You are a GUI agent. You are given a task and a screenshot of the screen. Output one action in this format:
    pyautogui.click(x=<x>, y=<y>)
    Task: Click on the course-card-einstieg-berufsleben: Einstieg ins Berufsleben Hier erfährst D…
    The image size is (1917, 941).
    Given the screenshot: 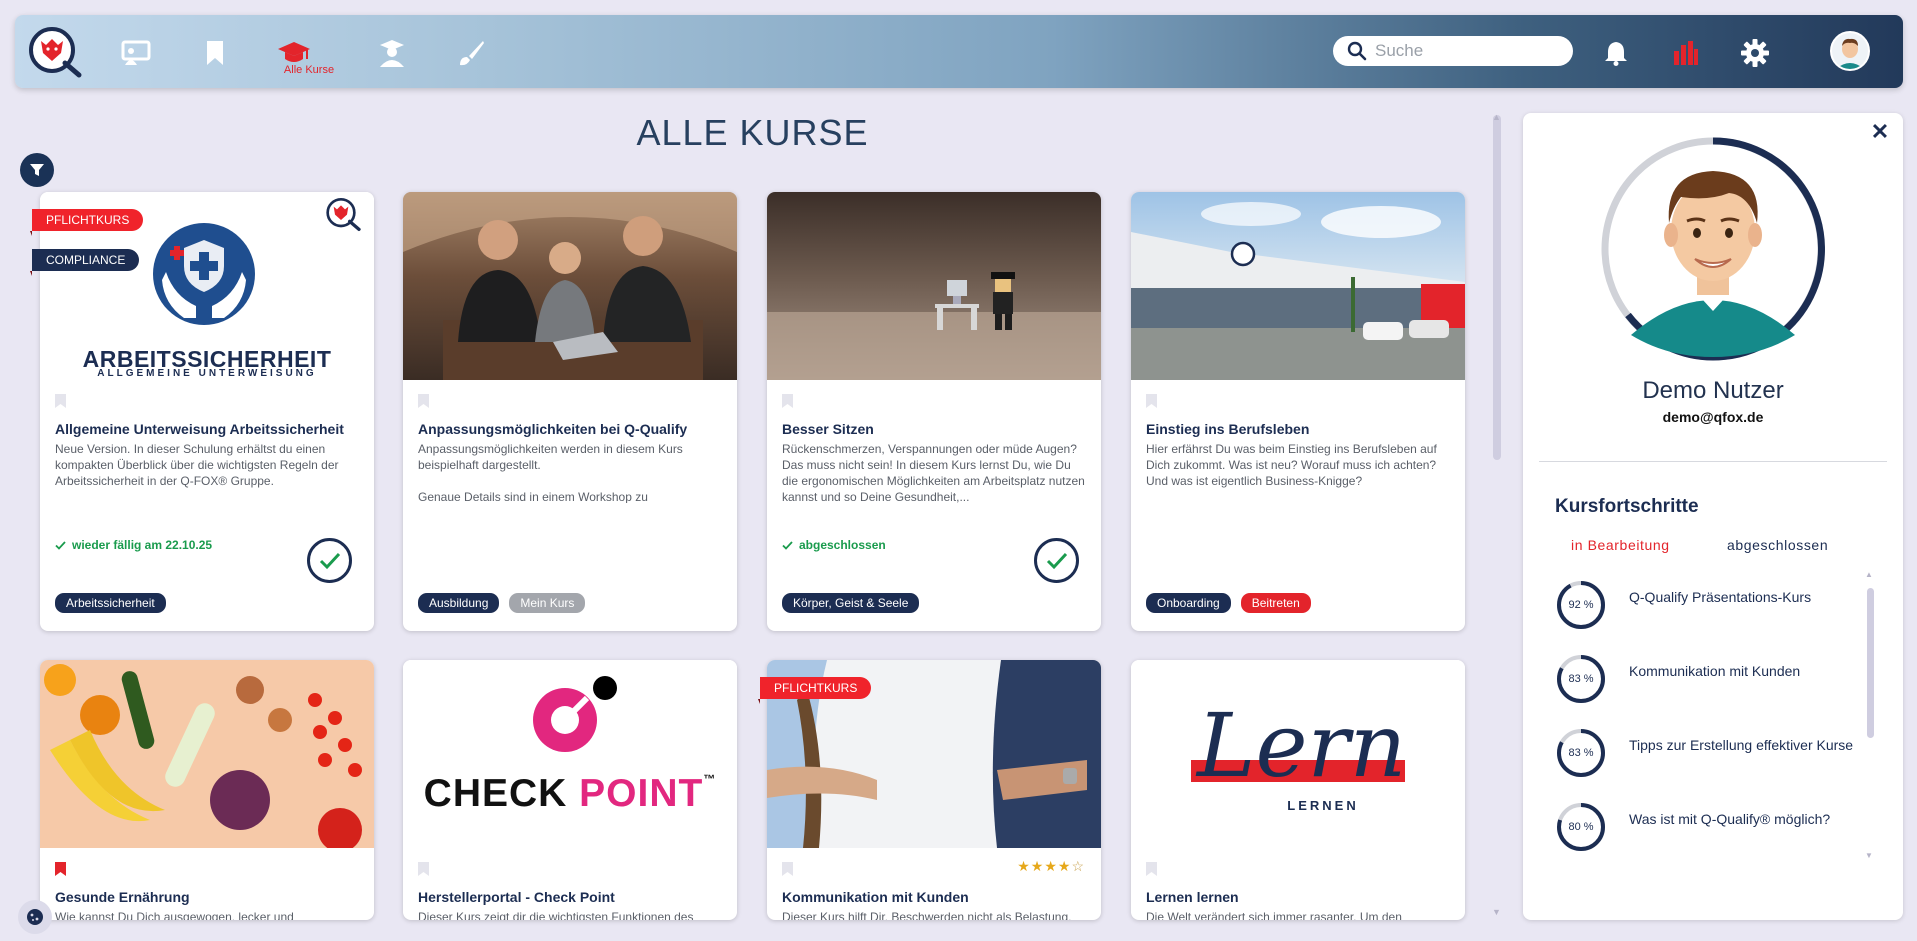 What is the action you would take?
    pyautogui.click(x=1298, y=411)
    